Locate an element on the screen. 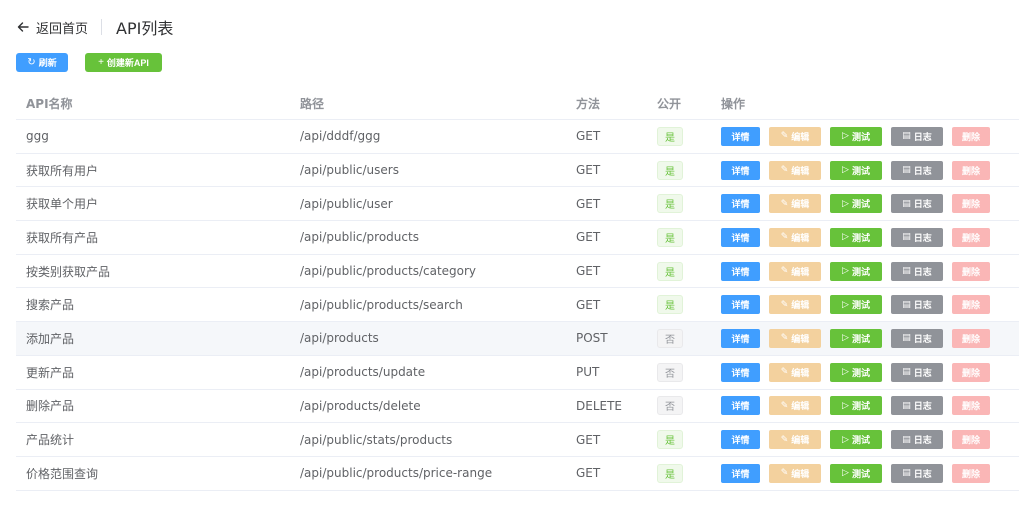 The height and width of the screenshot is (517, 1035). back-label: 返回首页 is located at coordinates (62, 29).